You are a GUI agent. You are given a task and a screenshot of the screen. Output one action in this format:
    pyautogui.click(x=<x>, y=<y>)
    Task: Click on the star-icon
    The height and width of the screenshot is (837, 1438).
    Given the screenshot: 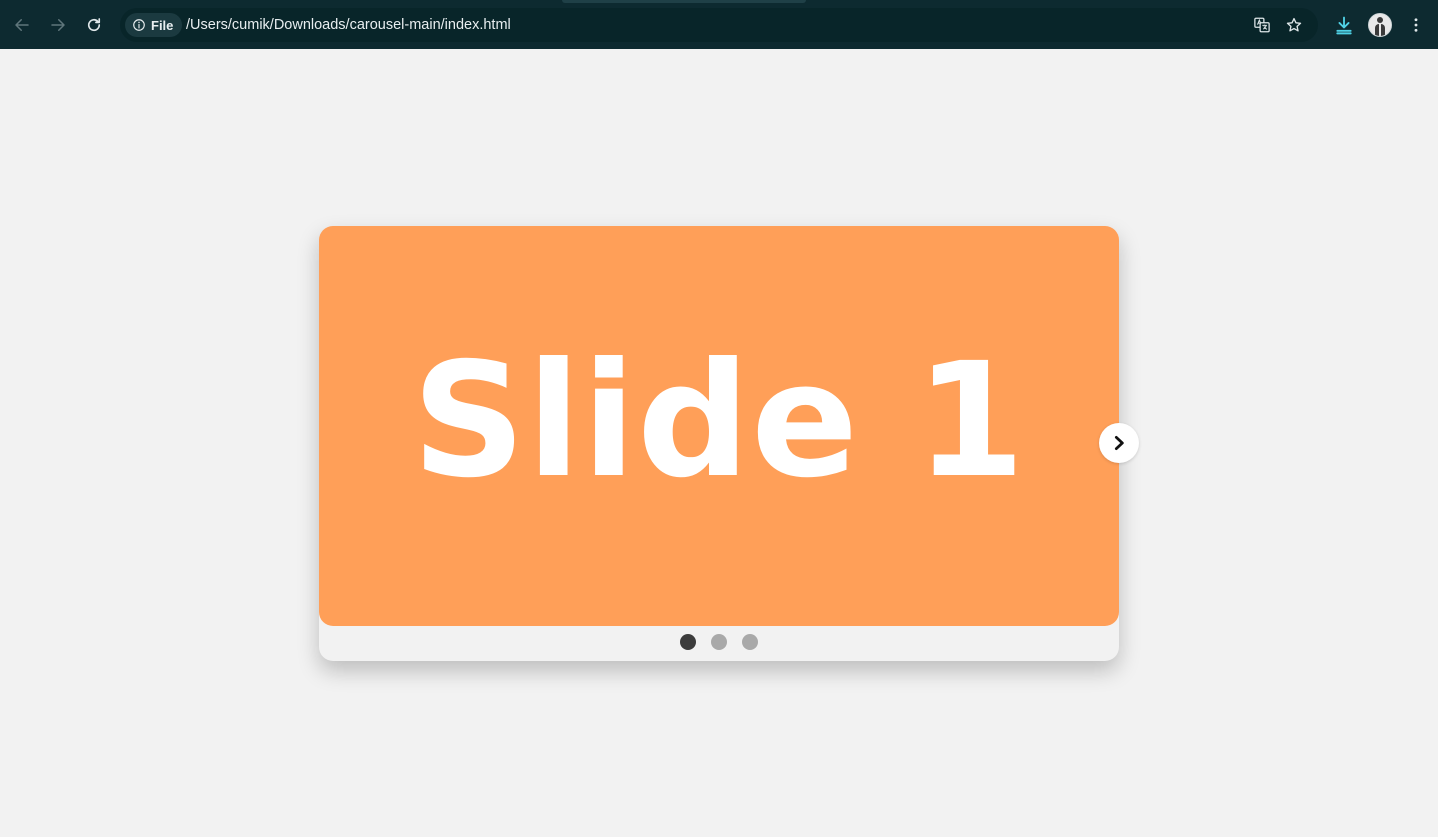 What is the action you would take?
    pyautogui.click(x=1294, y=24)
    